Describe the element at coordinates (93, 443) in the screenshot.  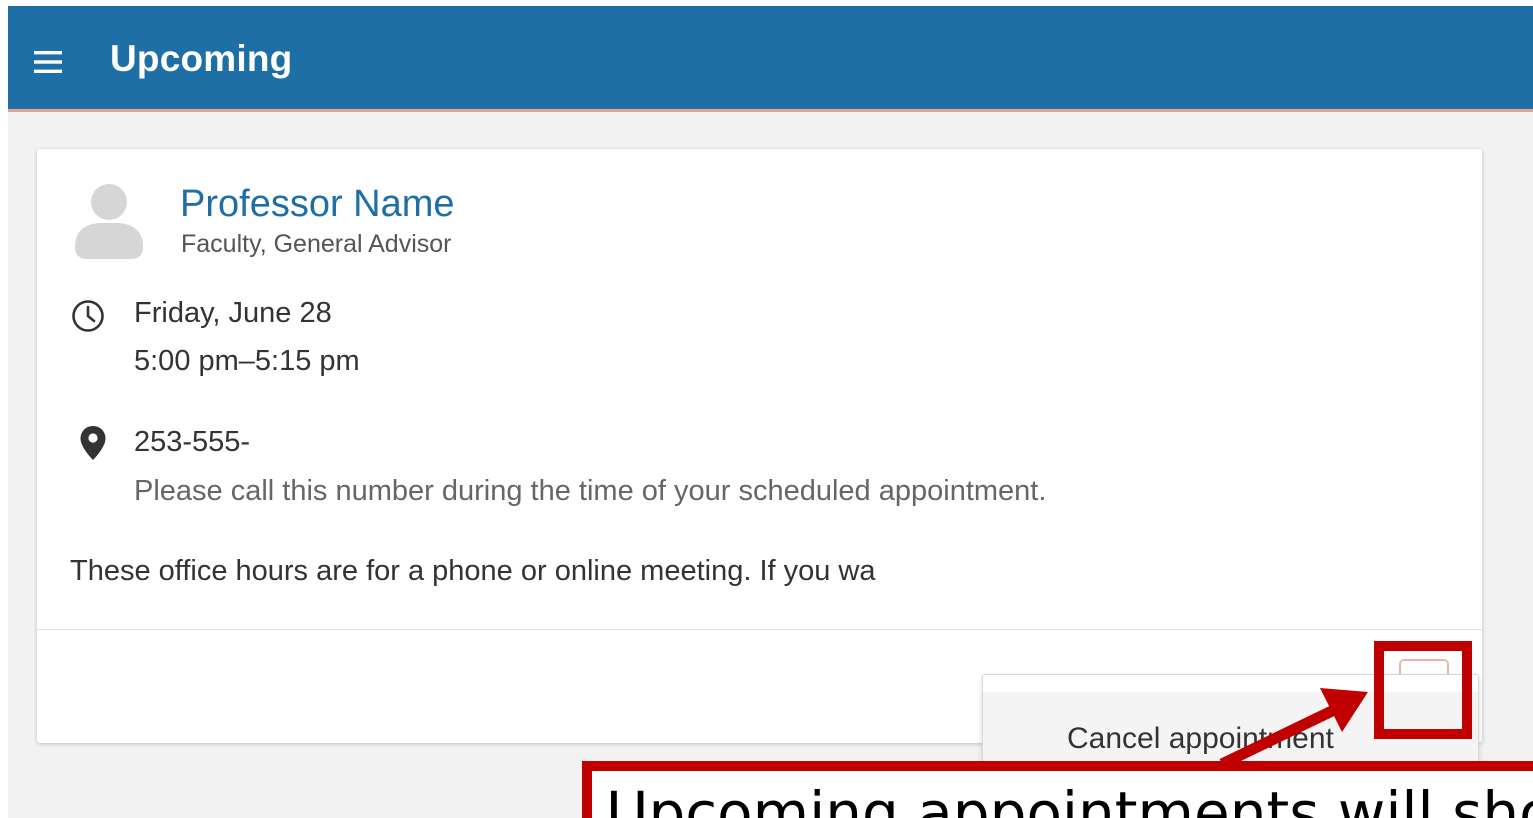
I see `map-pin-icon` at that location.